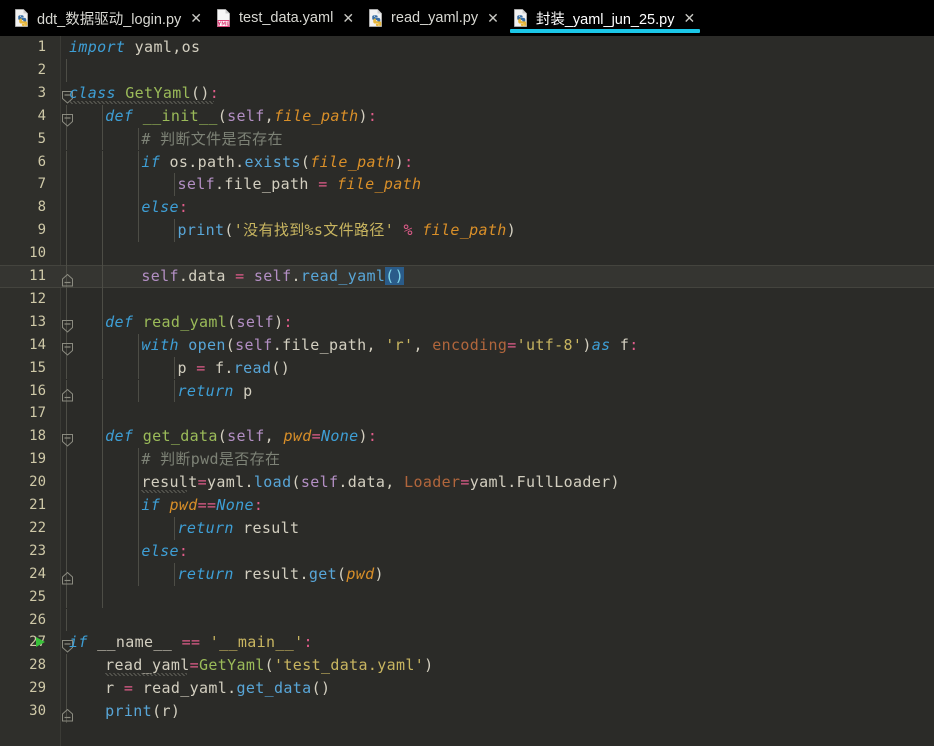  I want to click on code-token: get_data, so click(180, 436).